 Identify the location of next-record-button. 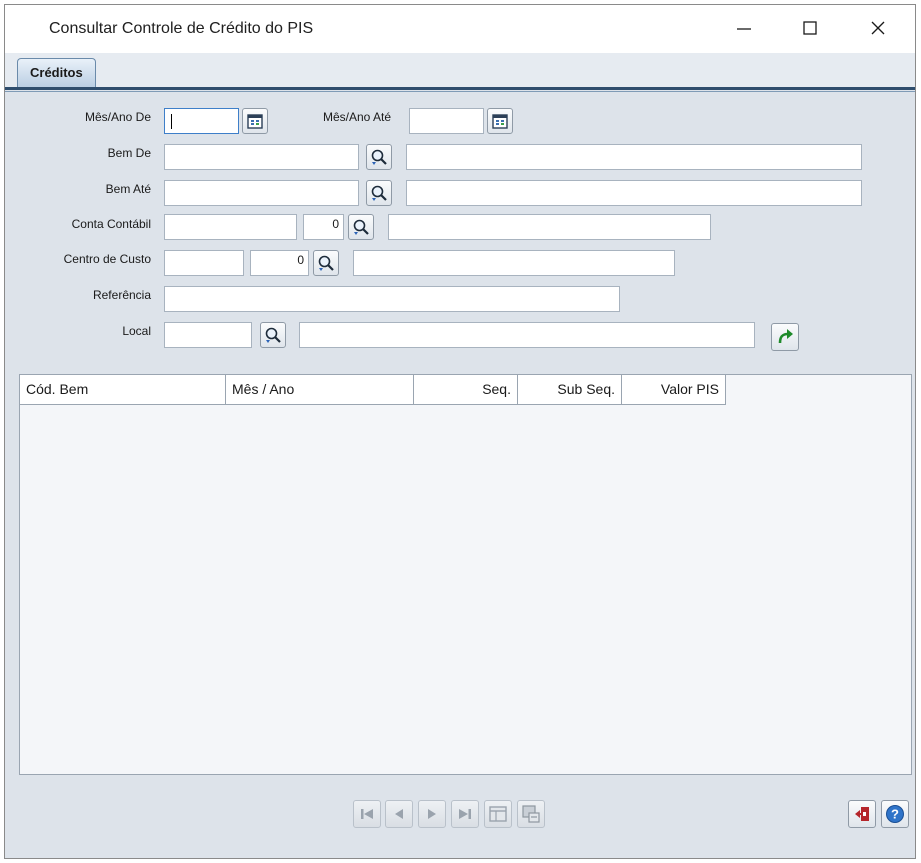
(432, 814).